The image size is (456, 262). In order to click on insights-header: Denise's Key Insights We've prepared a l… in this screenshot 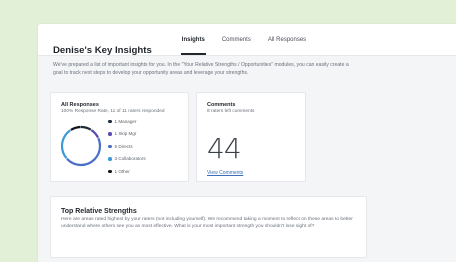, I will do `click(209, 61)`.